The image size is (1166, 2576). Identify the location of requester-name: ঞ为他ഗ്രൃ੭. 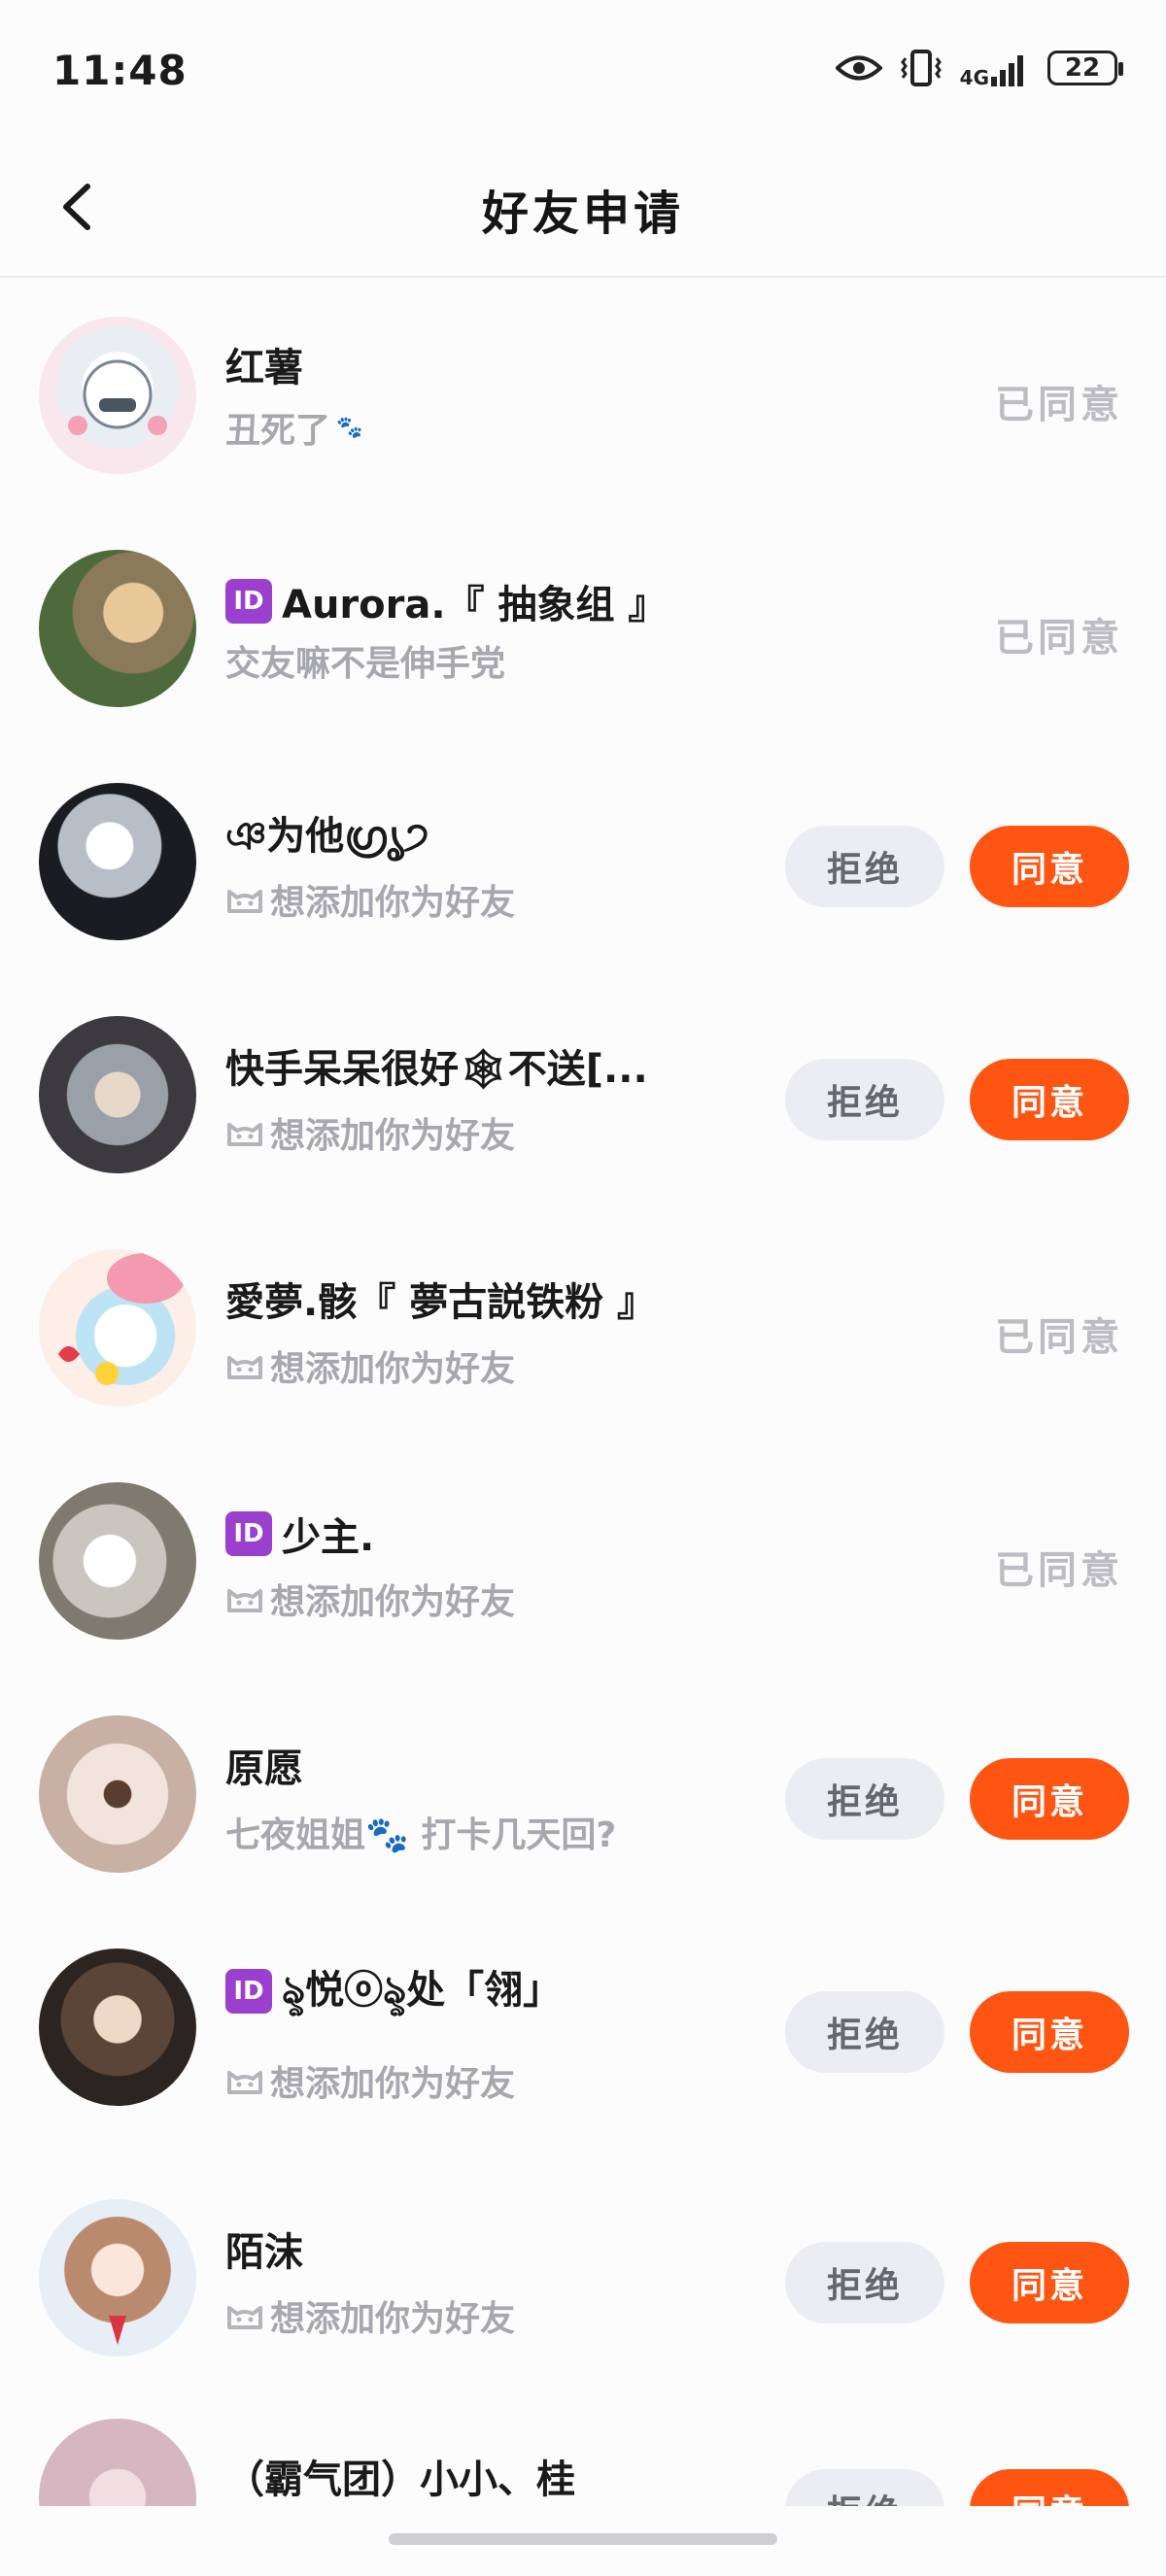
(327, 837).